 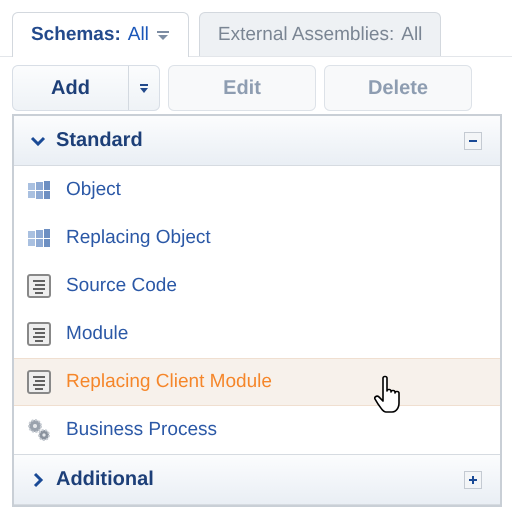 What do you see at coordinates (138, 238) in the screenshot?
I see `menu-item-label: Replacing Object` at bounding box center [138, 238].